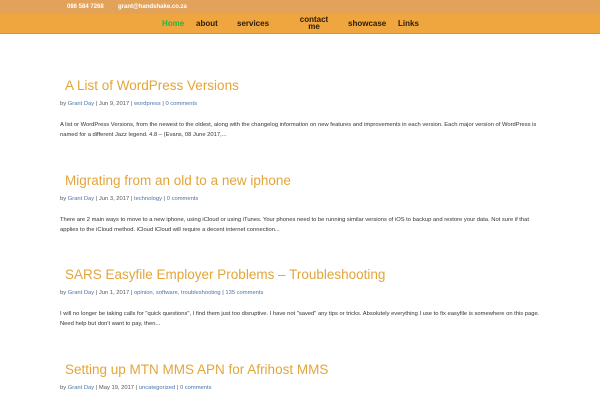  Describe the element at coordinates (85, 7) in the screenshot. I see `phone-number: 086 584 7268` at that location.